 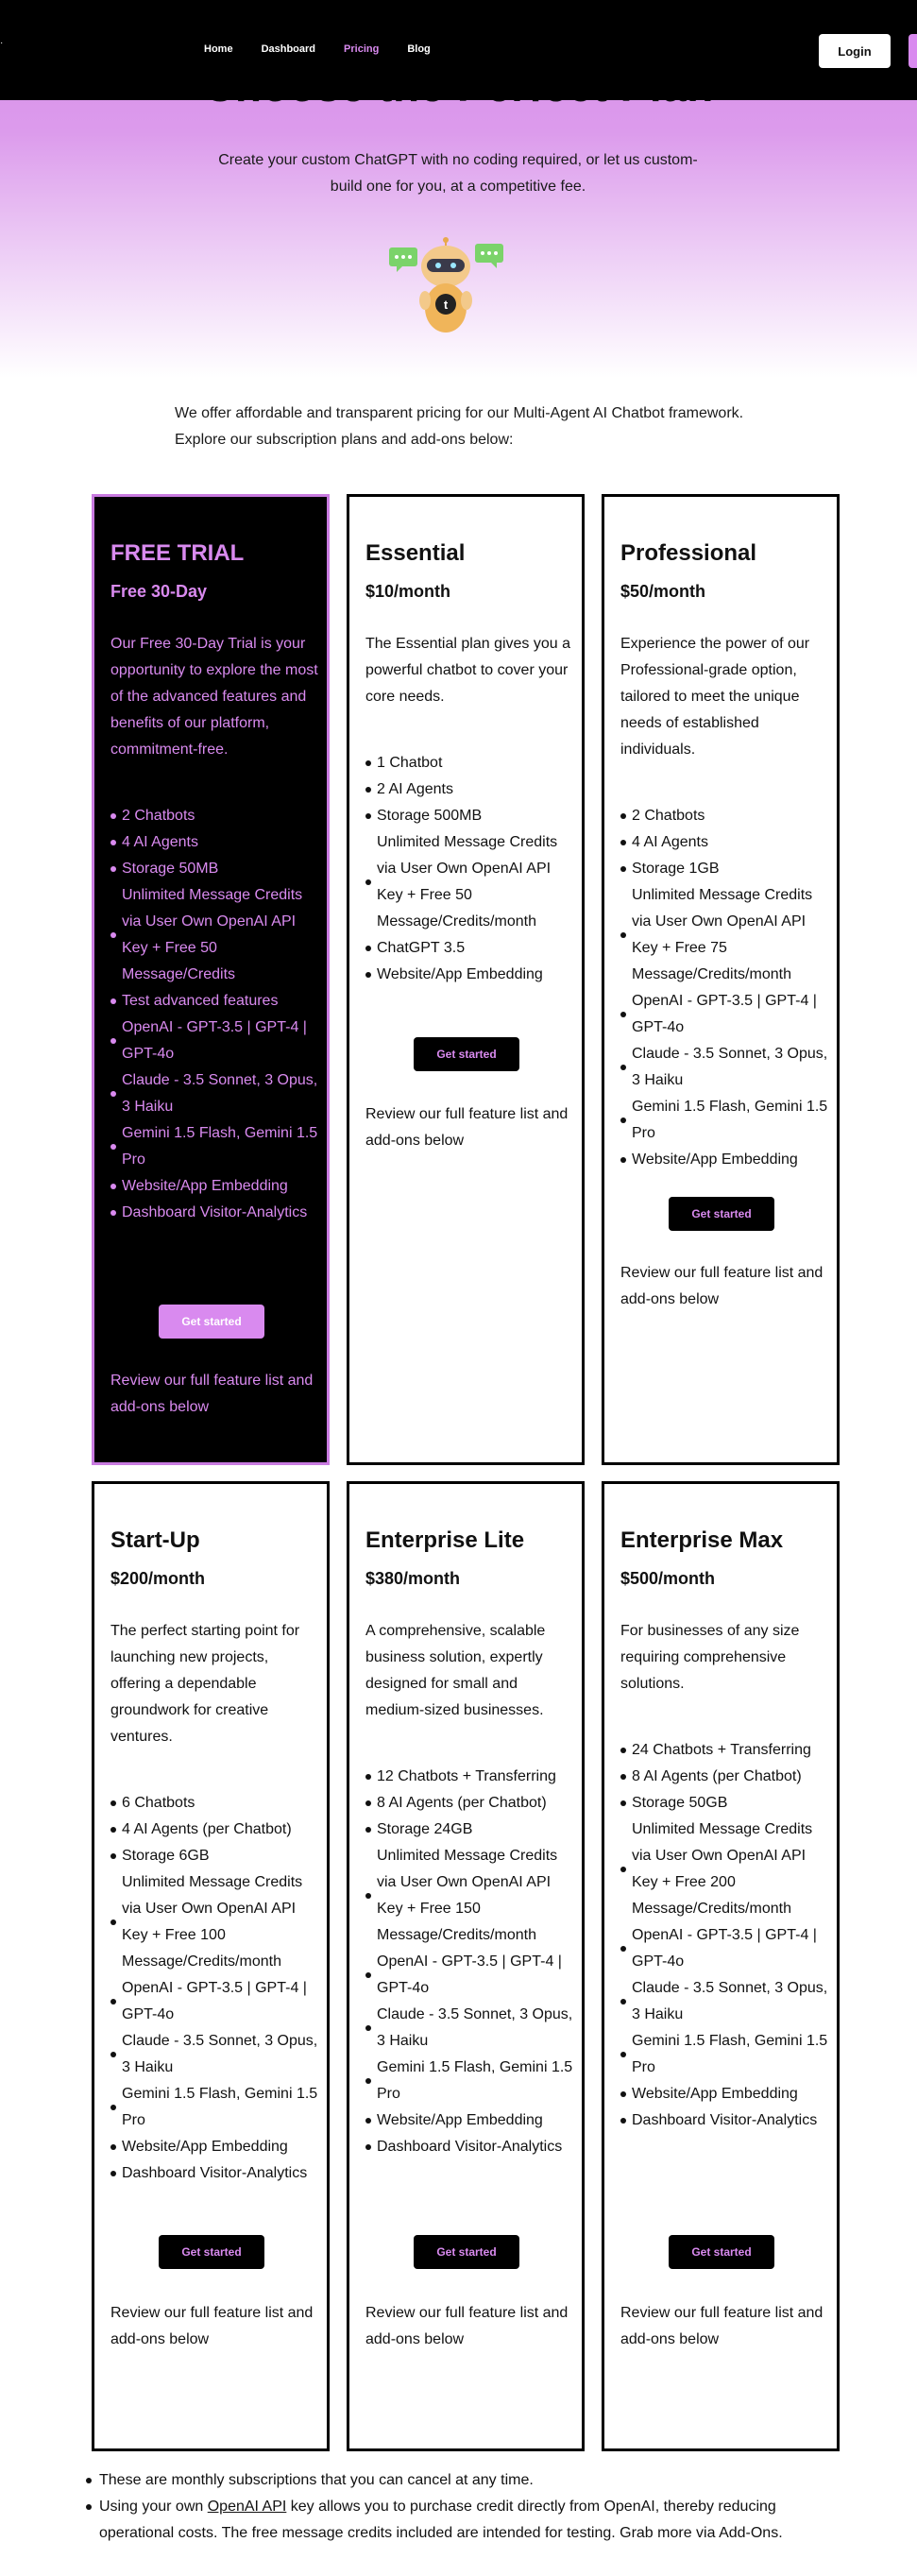 I want to click on plan-title: Enterprise Lite, so click(x=445, y=1540).